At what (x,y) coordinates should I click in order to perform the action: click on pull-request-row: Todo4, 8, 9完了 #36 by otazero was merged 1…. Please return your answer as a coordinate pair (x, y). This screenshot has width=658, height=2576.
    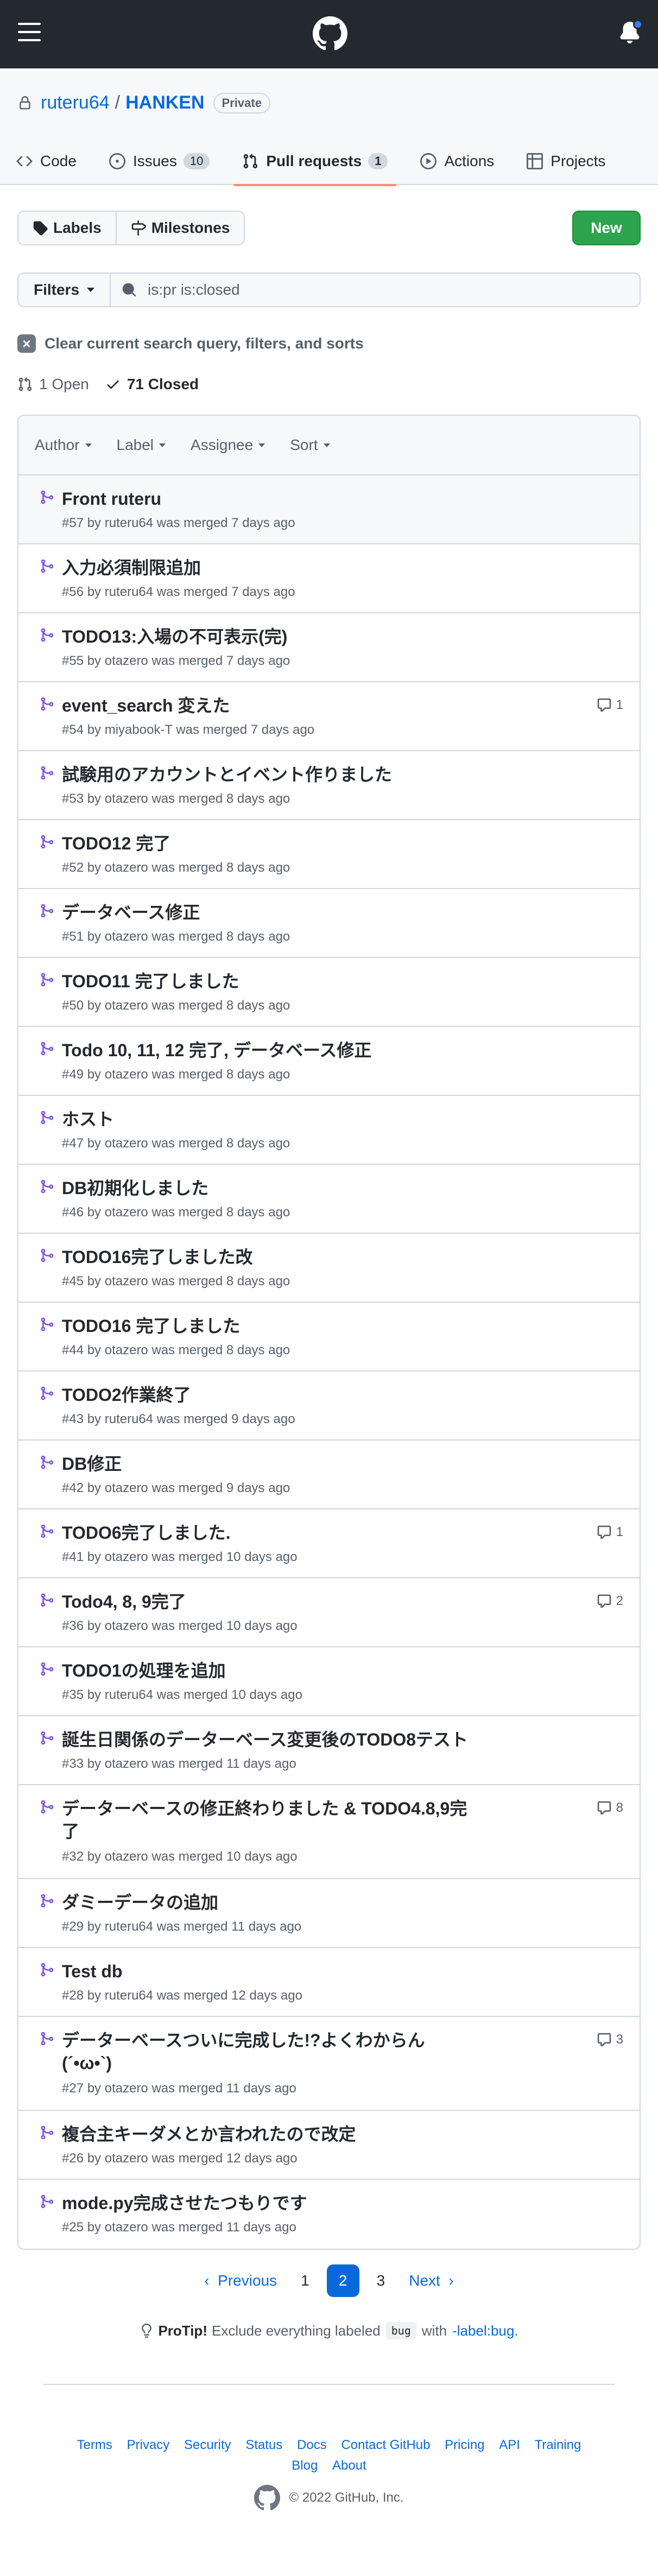
    Looking at the image, I should click on (329, 1612).